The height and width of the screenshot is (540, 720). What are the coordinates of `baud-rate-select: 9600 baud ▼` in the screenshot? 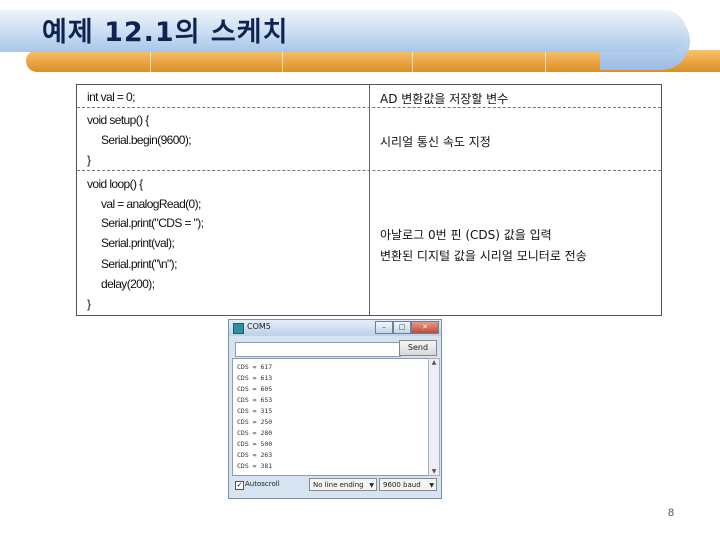 It's located at (408, 484).